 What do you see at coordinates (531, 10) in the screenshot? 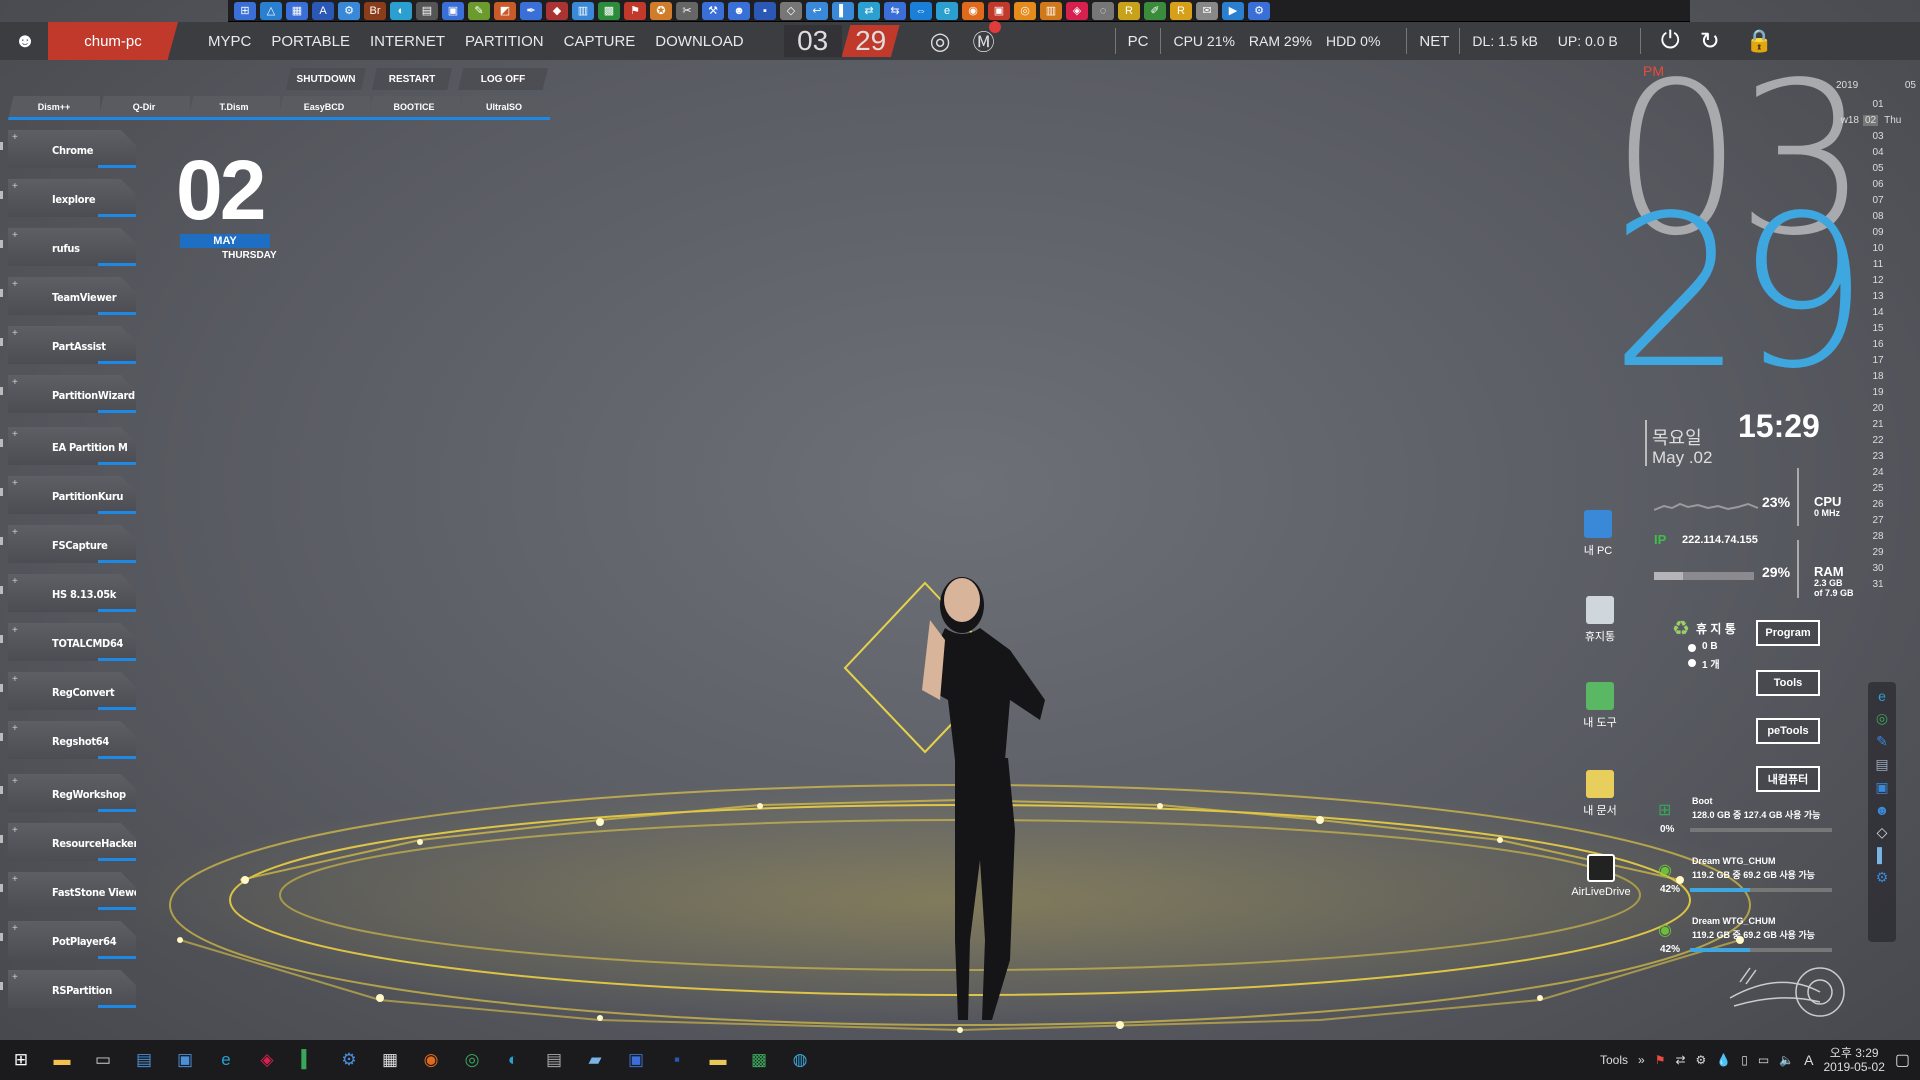
I see `pen-icon: ✒` at bounding box center [531, 10].